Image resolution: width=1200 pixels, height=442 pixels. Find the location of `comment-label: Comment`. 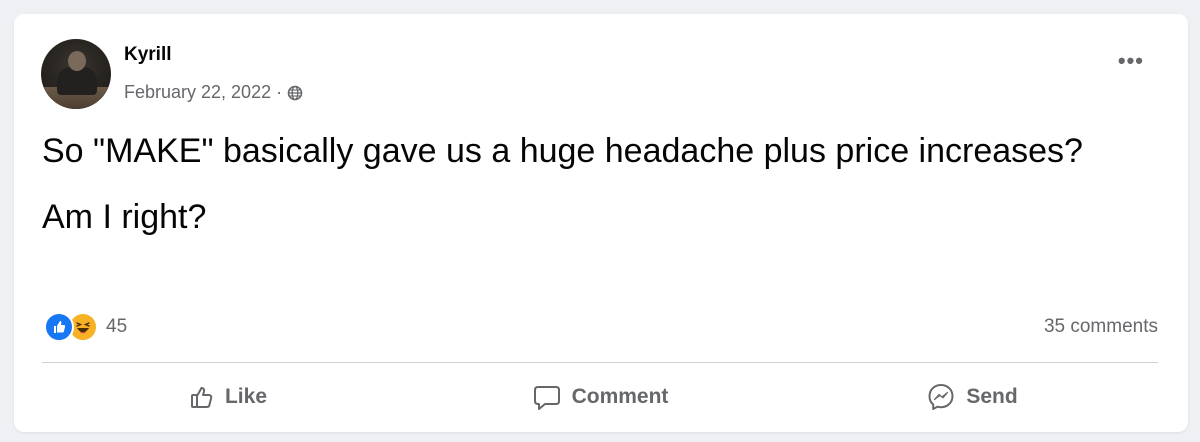

comment-label: Comment is located at coordinates (620, 396).